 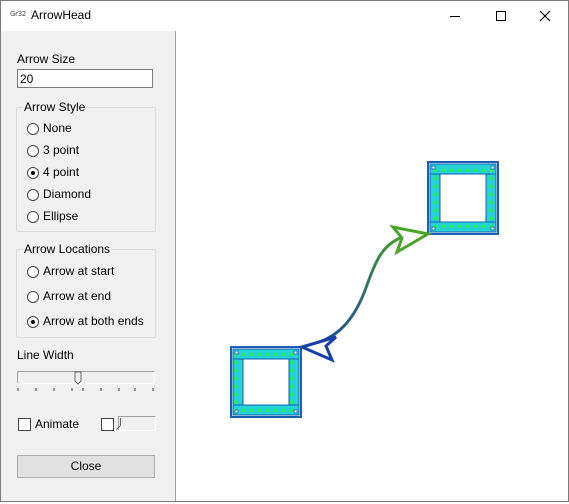 I want to click on radio-label: None, so click(x=57, y=128).